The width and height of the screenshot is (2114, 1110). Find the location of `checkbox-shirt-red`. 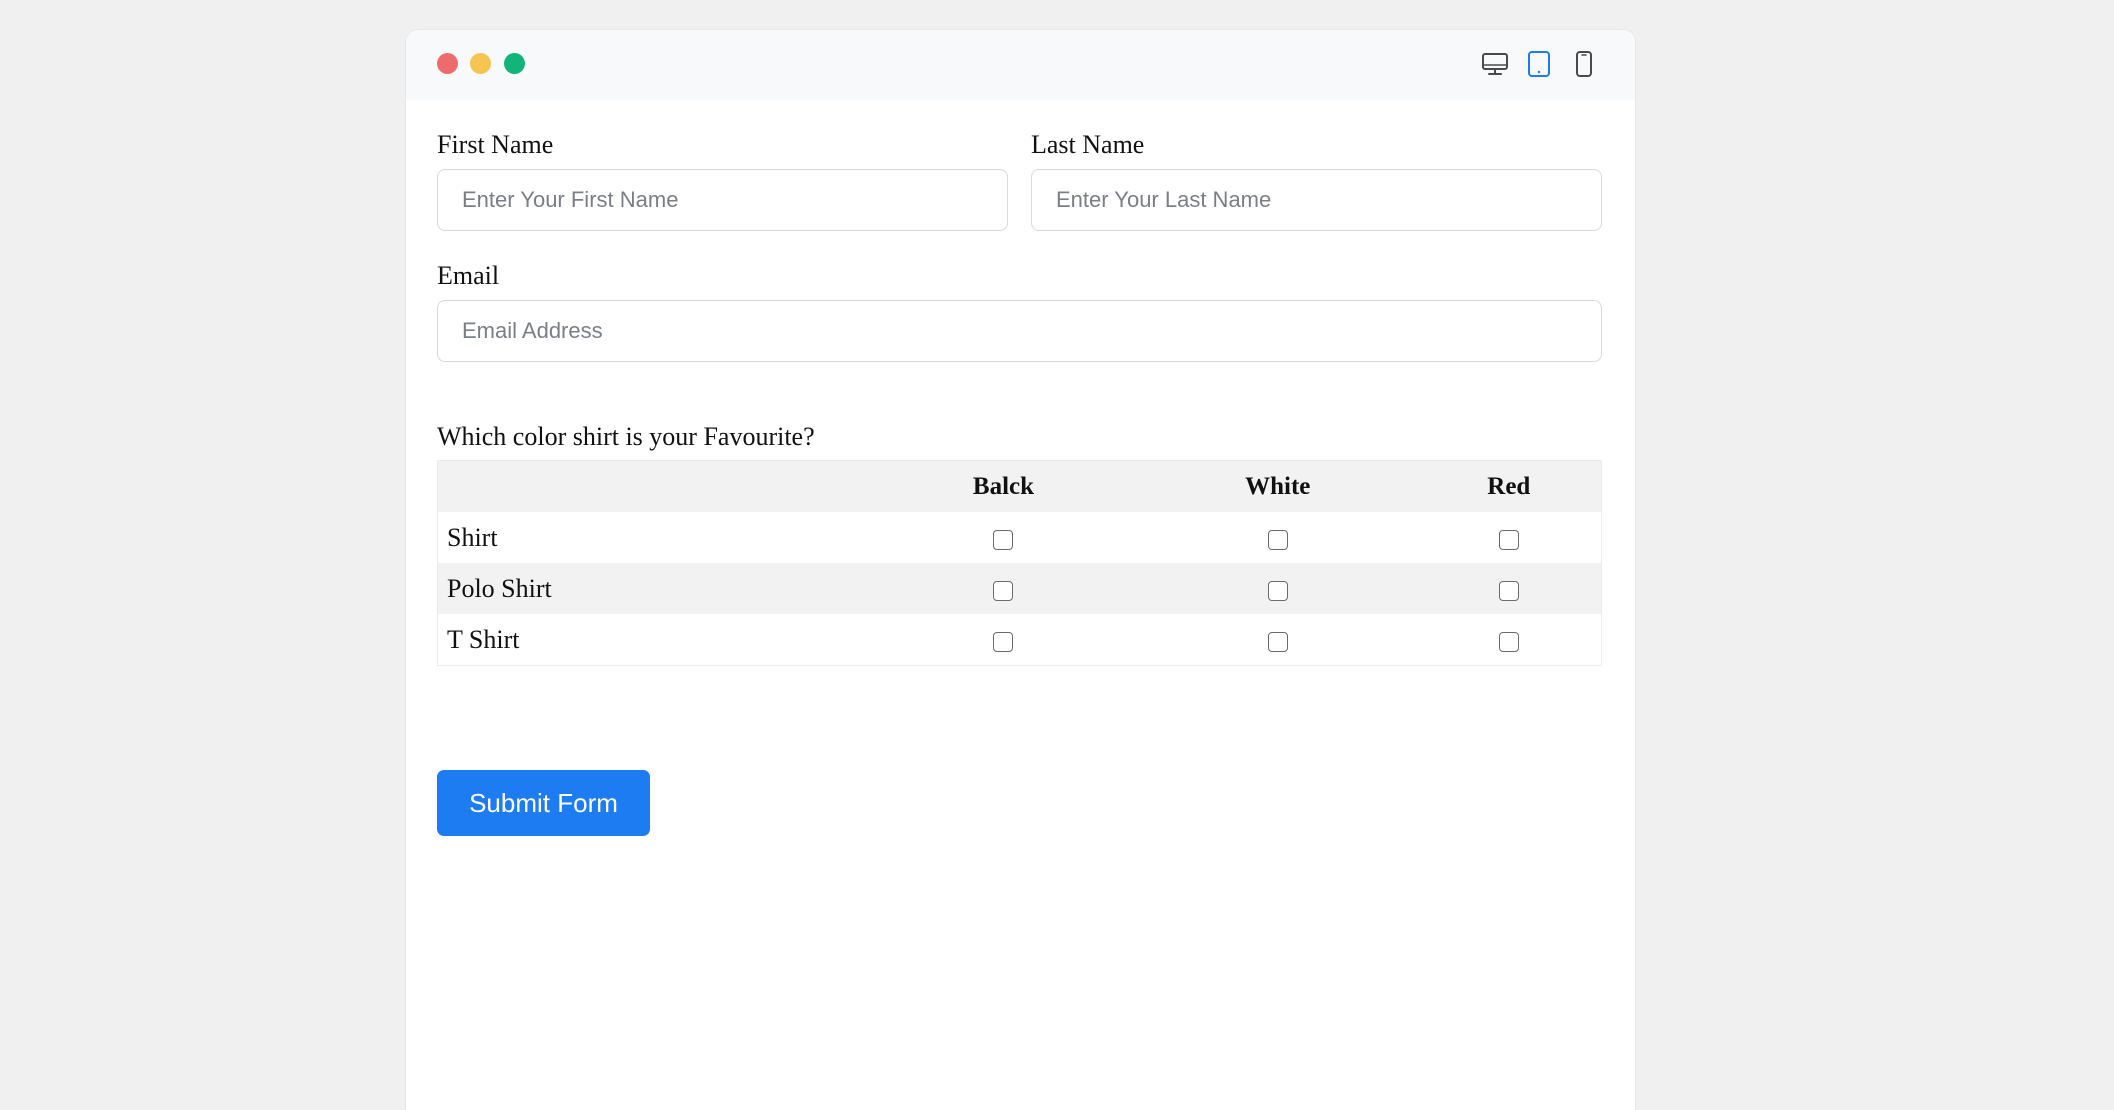

checkbox-shirt-red is located at coordinates (1508, 539).